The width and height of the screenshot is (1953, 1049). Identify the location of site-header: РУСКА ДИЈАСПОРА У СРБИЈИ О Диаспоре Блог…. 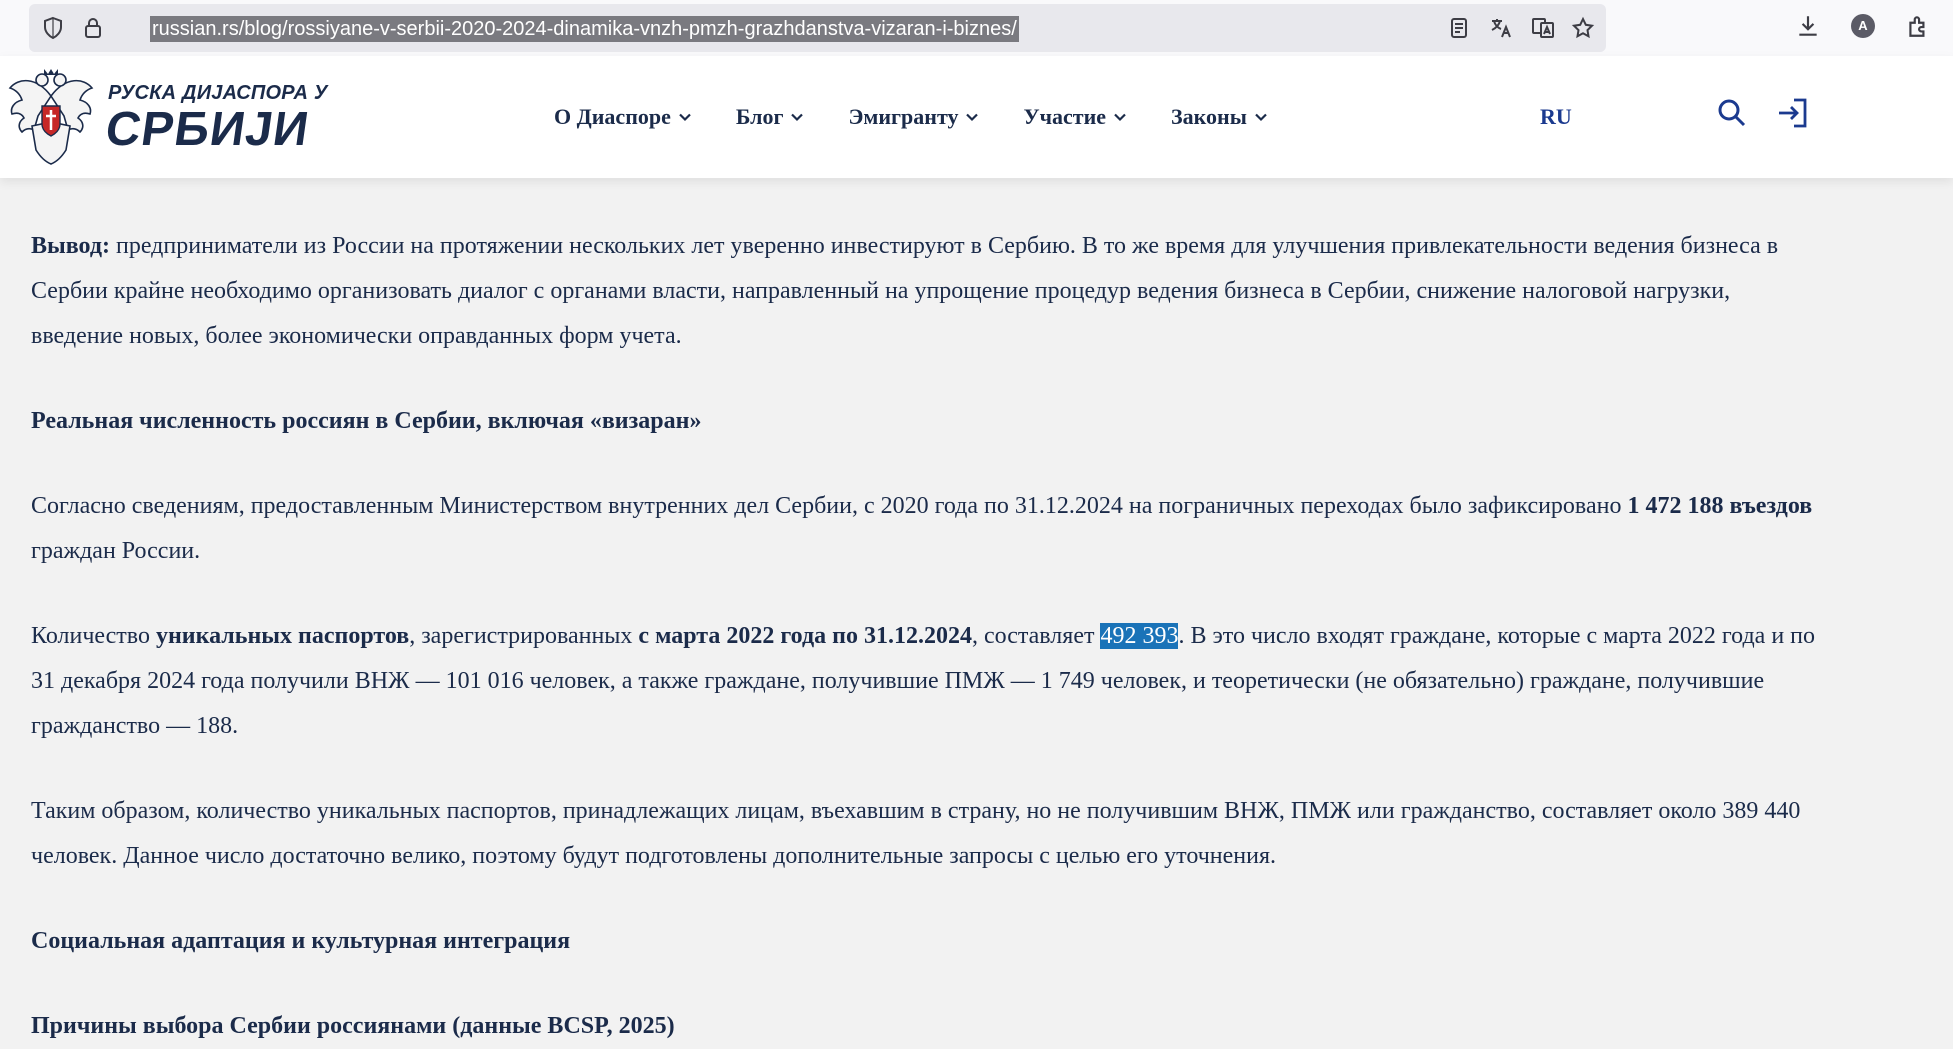
(976, 117).